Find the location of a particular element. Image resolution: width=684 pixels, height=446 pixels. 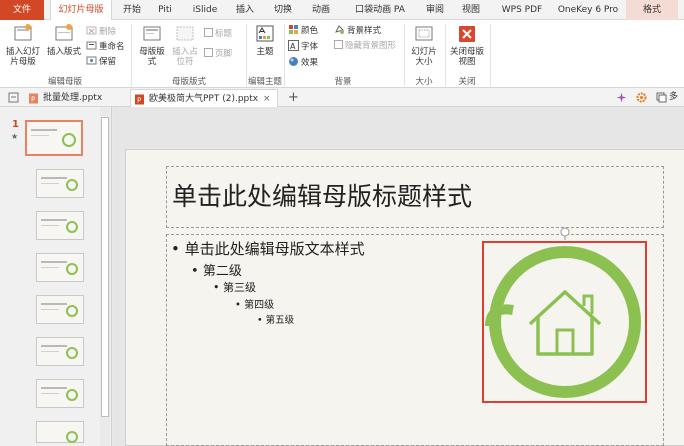

preserve-button: 保留 is located at coordinates (101, 61).